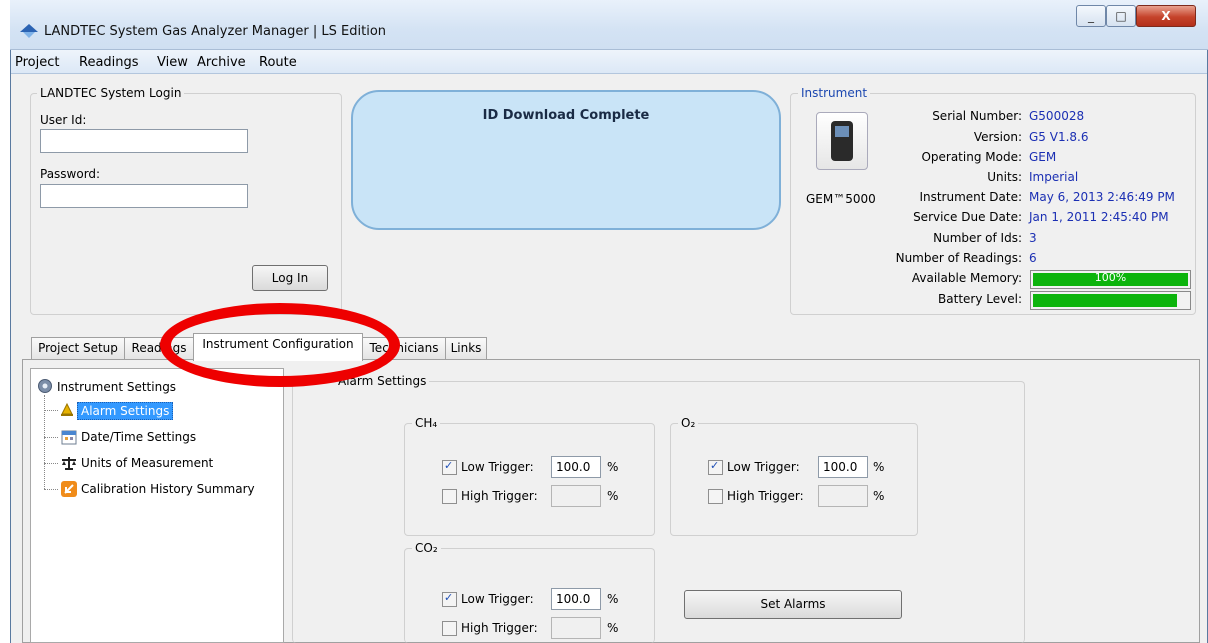  Describe the element at coordinates (499, 496) in the screenshot. I see `ch4-high-trigger-label: High Trigger:` at that location.